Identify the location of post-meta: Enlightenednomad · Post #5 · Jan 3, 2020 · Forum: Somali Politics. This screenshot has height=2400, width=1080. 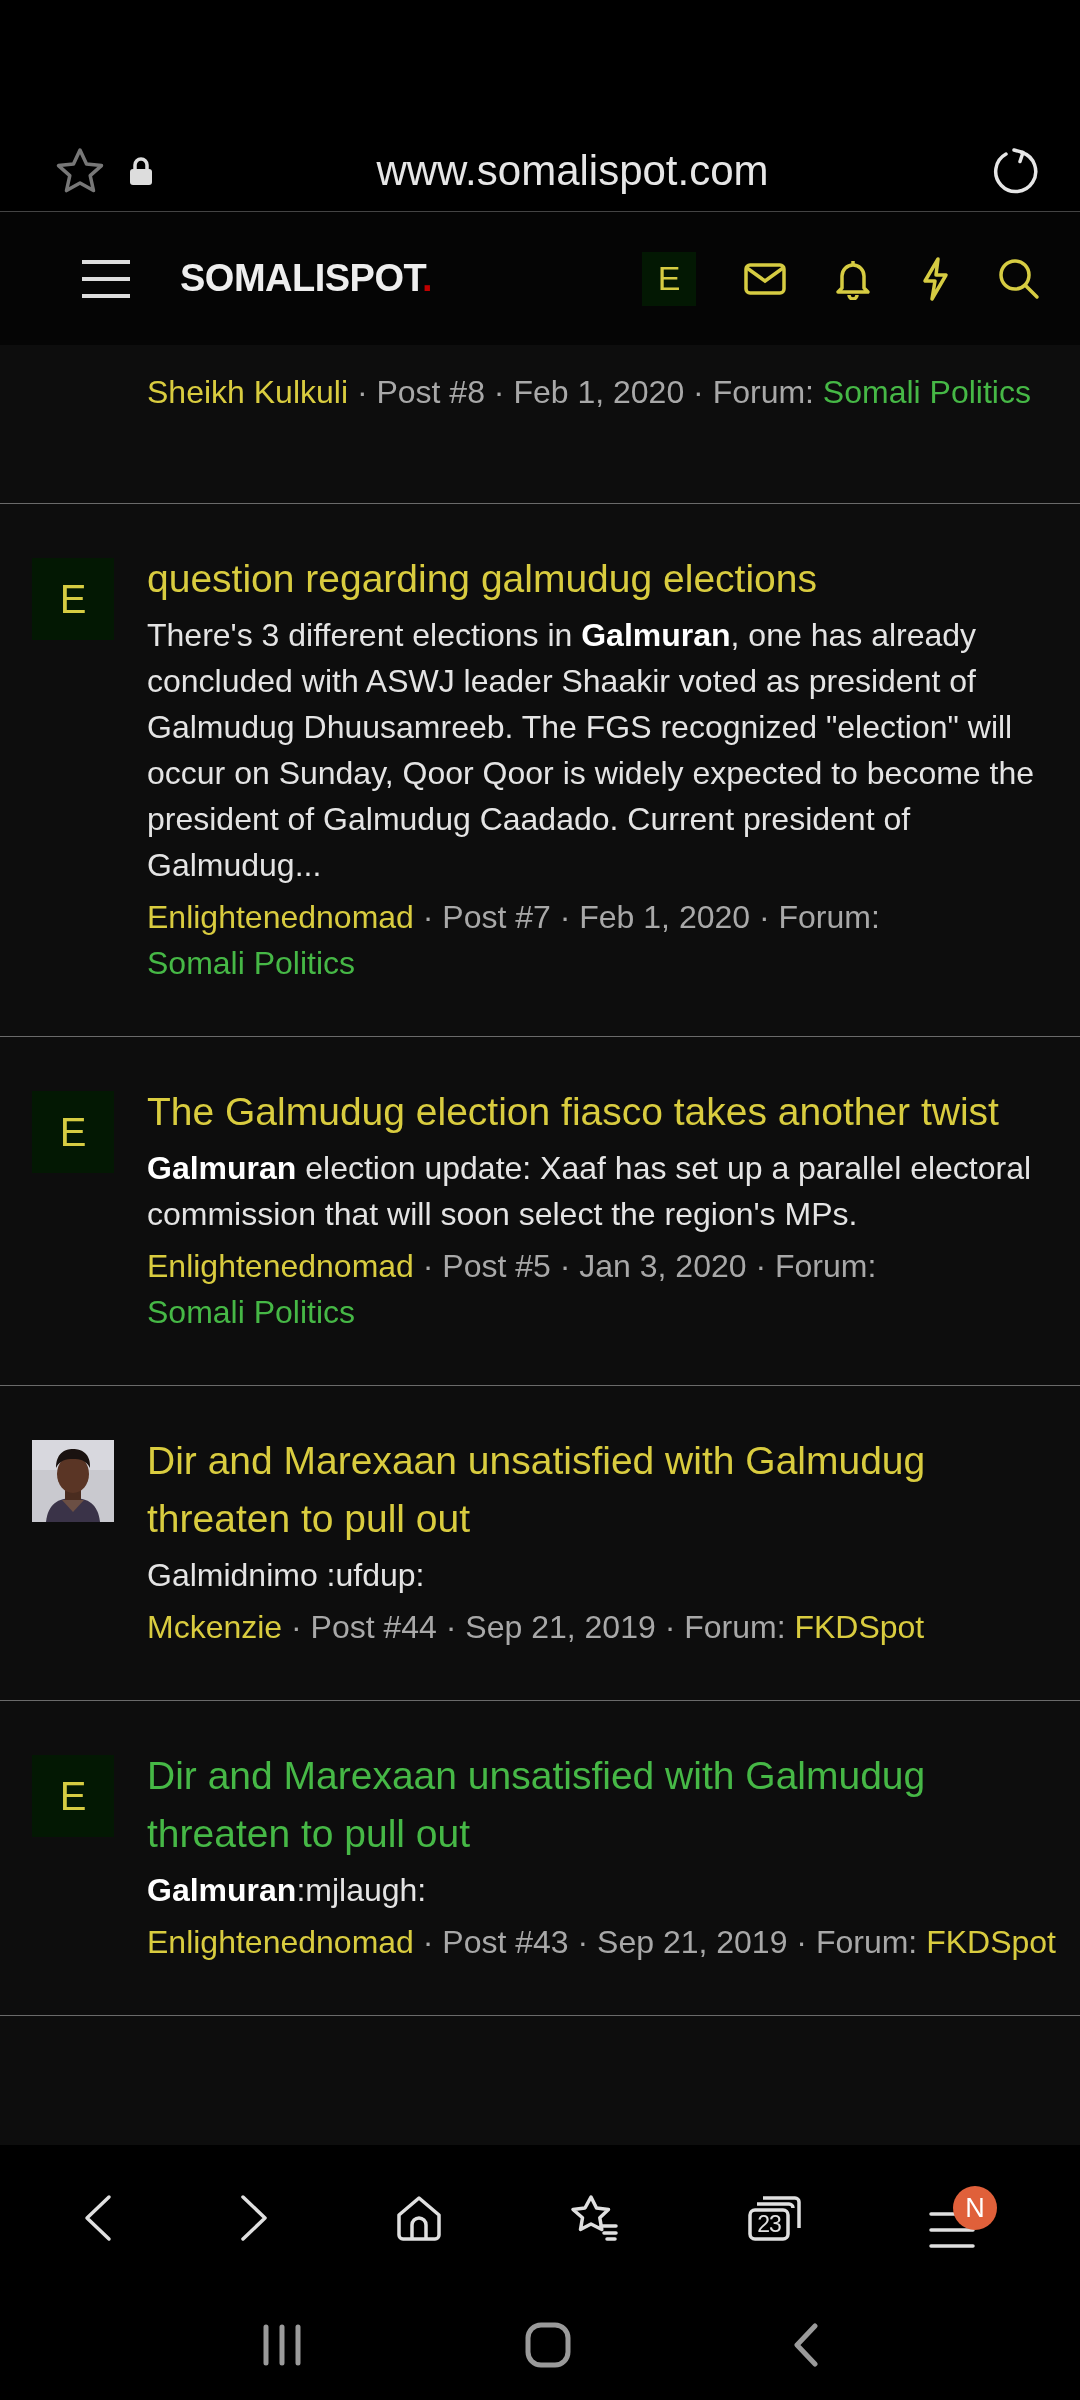
(512, 1289).